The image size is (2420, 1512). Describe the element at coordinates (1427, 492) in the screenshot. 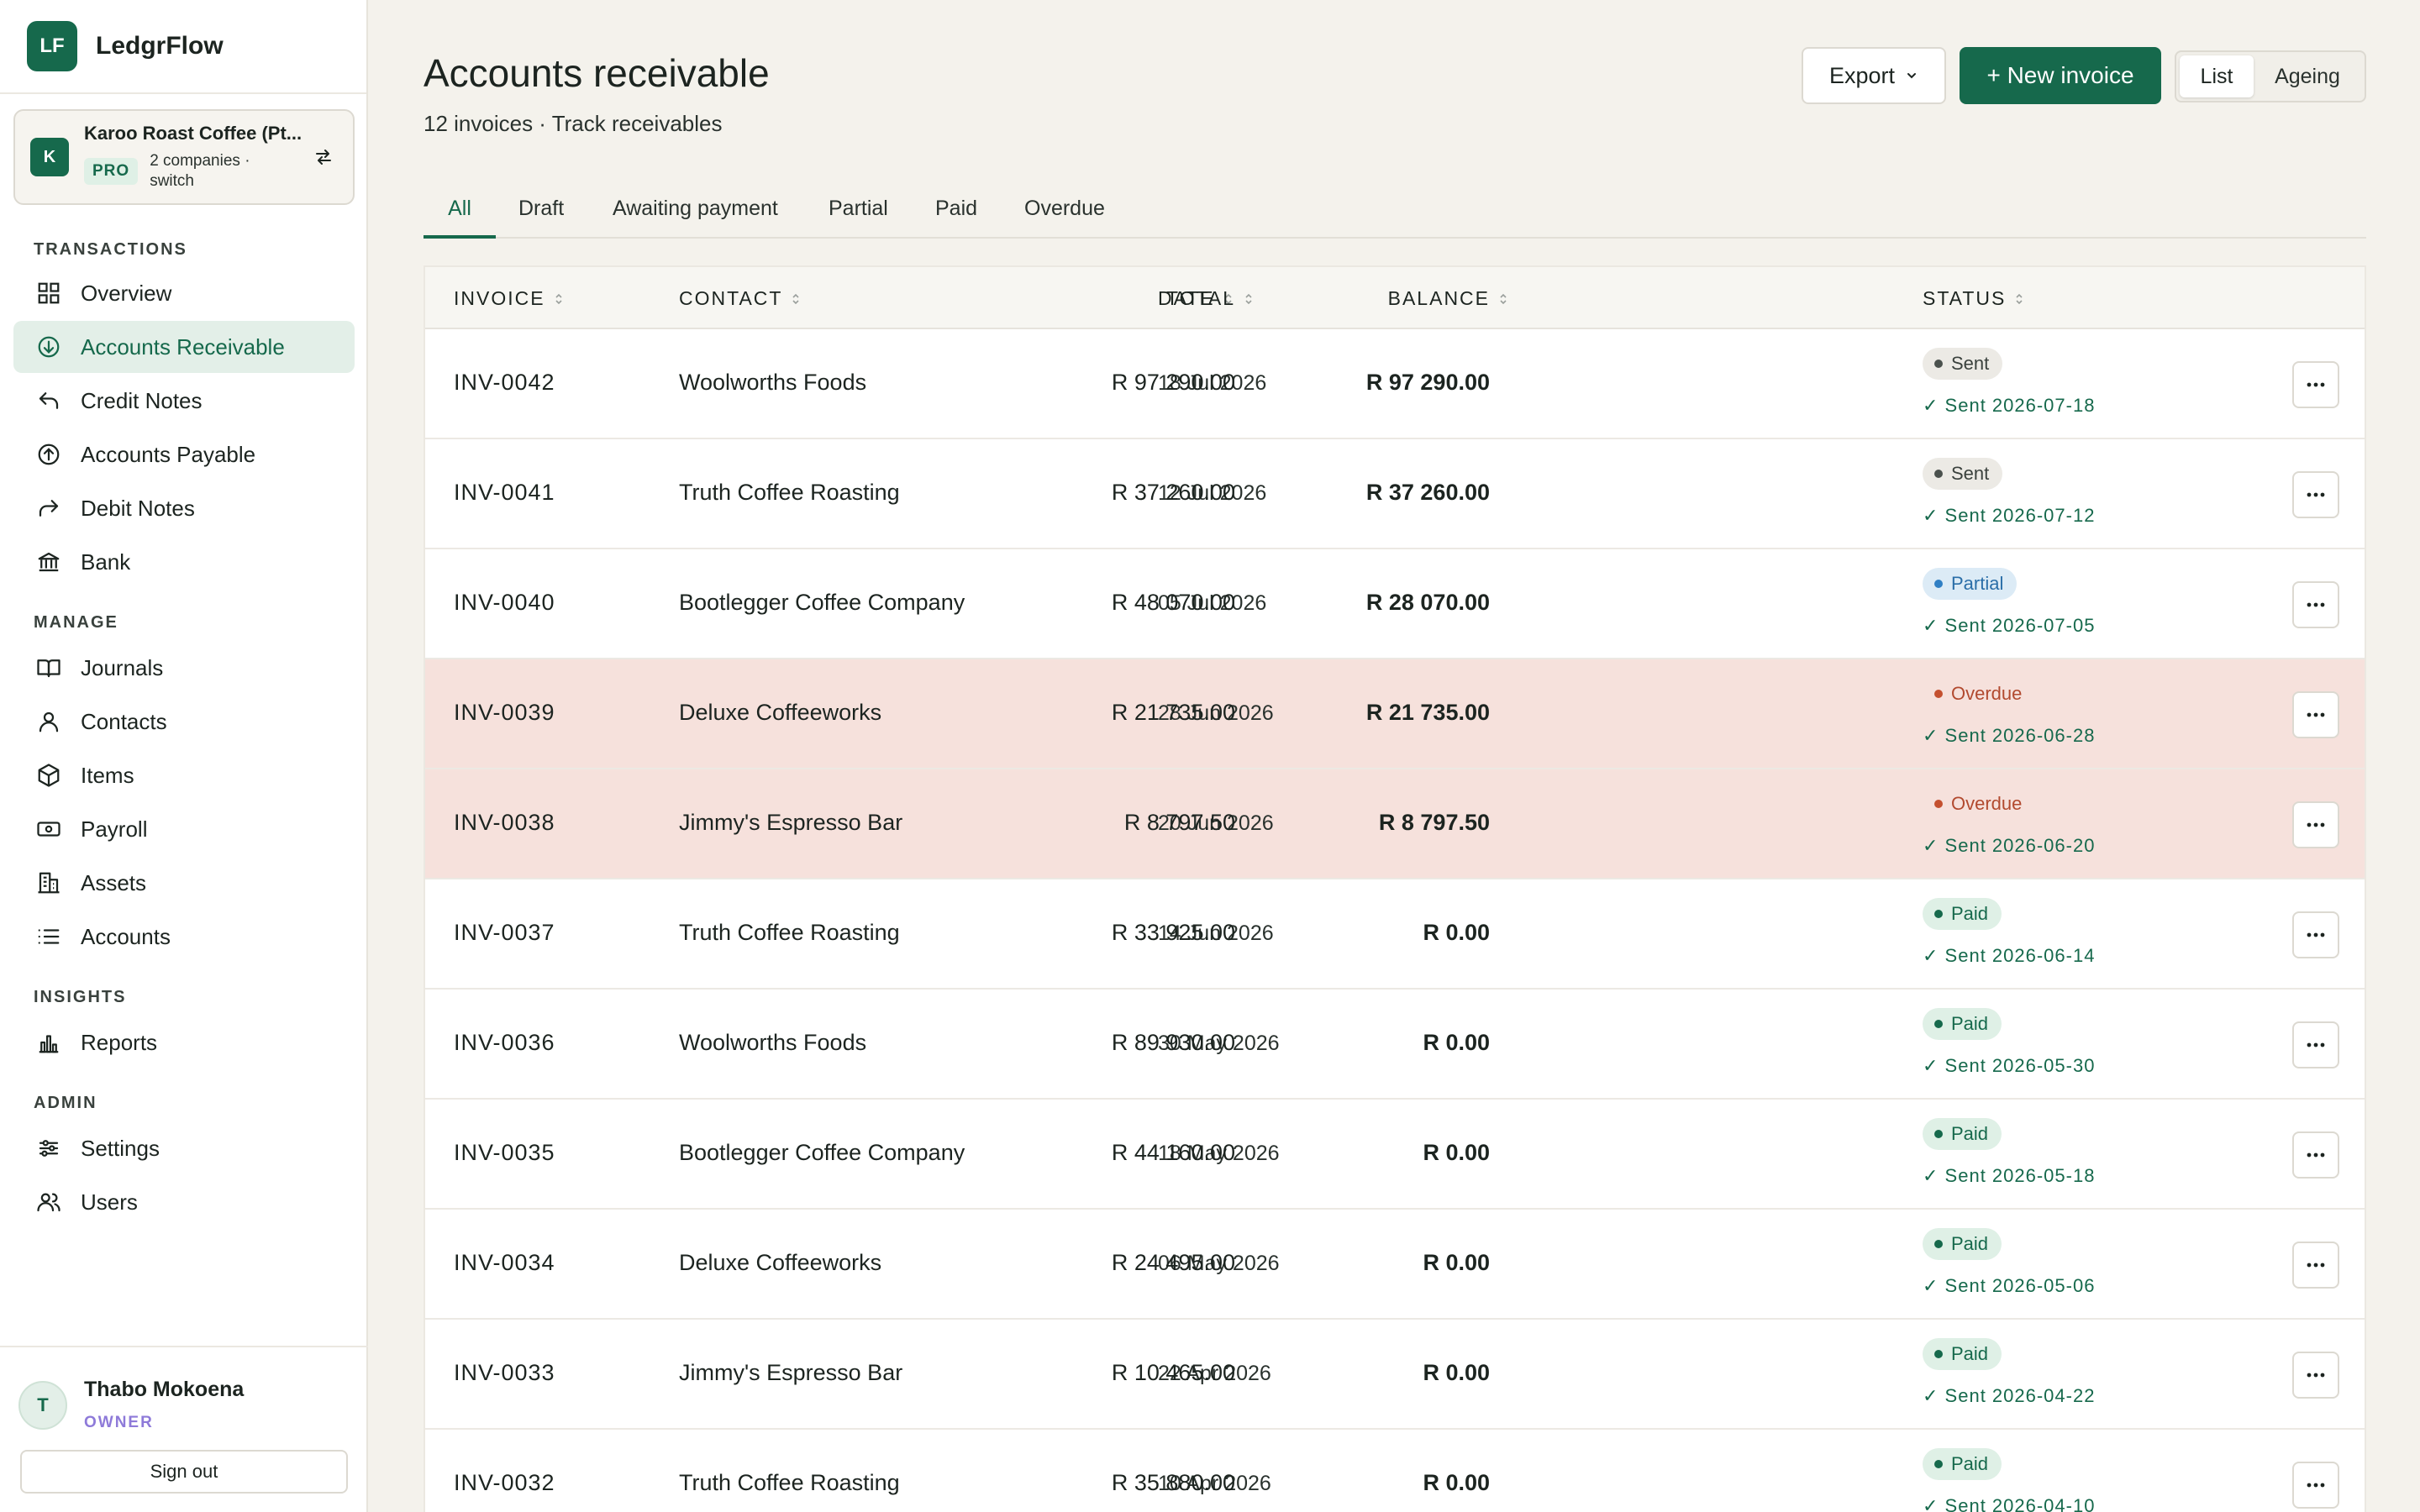

I see `invoice-balance: R 37 260.00` at that location.